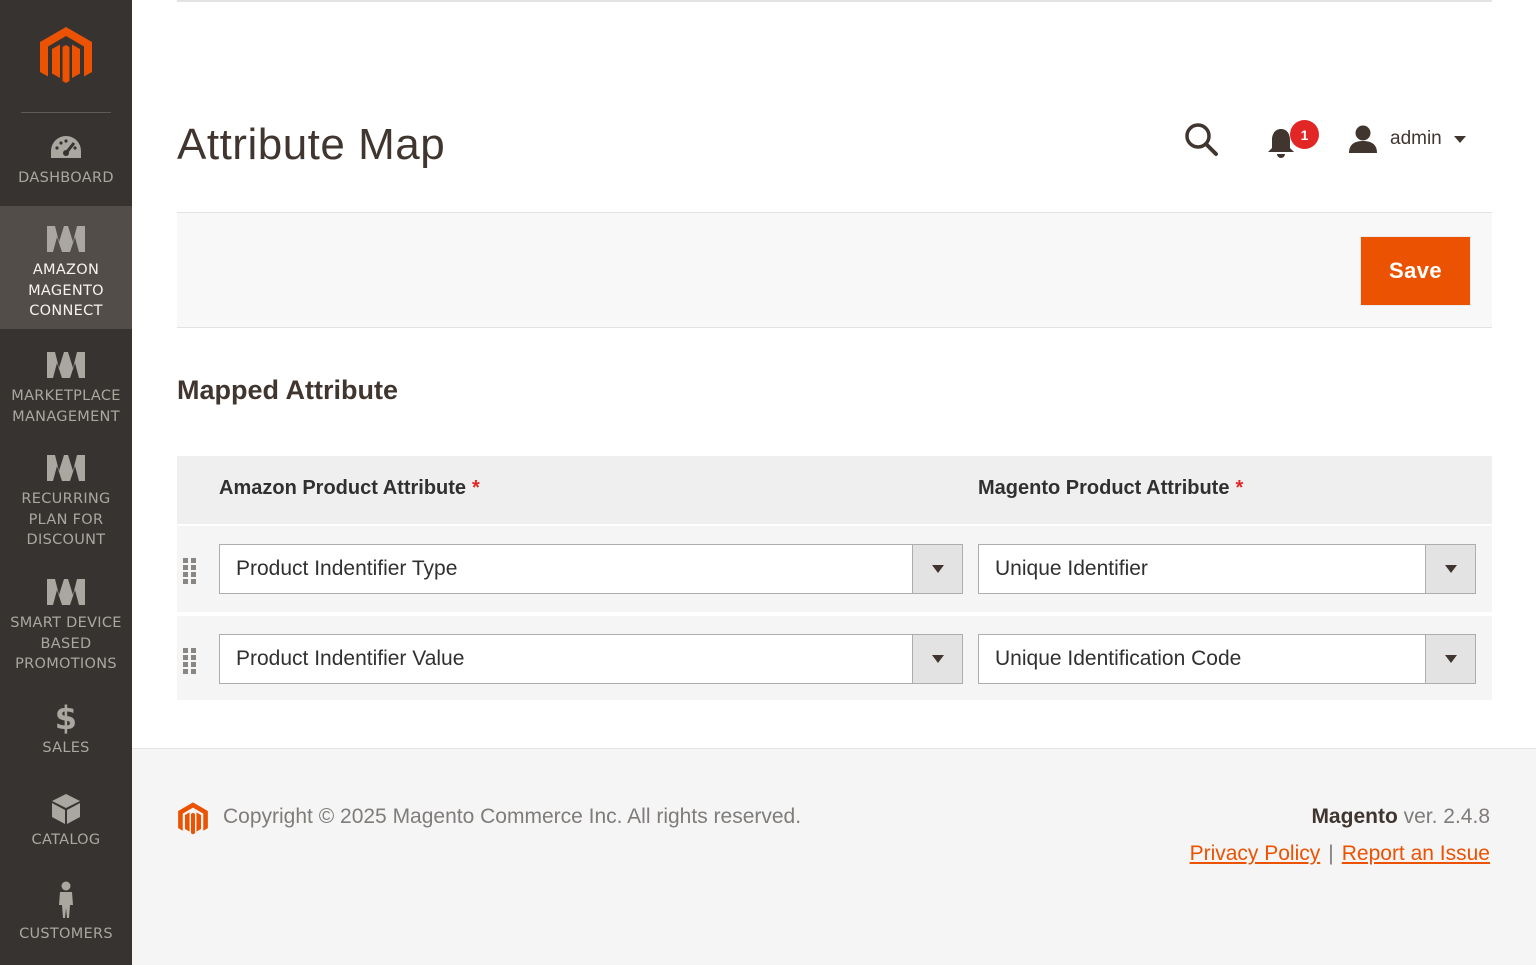  I want to click on sidebar-item-marketplace-management: MARKETPLACE MANAGEMENT, so click(66, 388).